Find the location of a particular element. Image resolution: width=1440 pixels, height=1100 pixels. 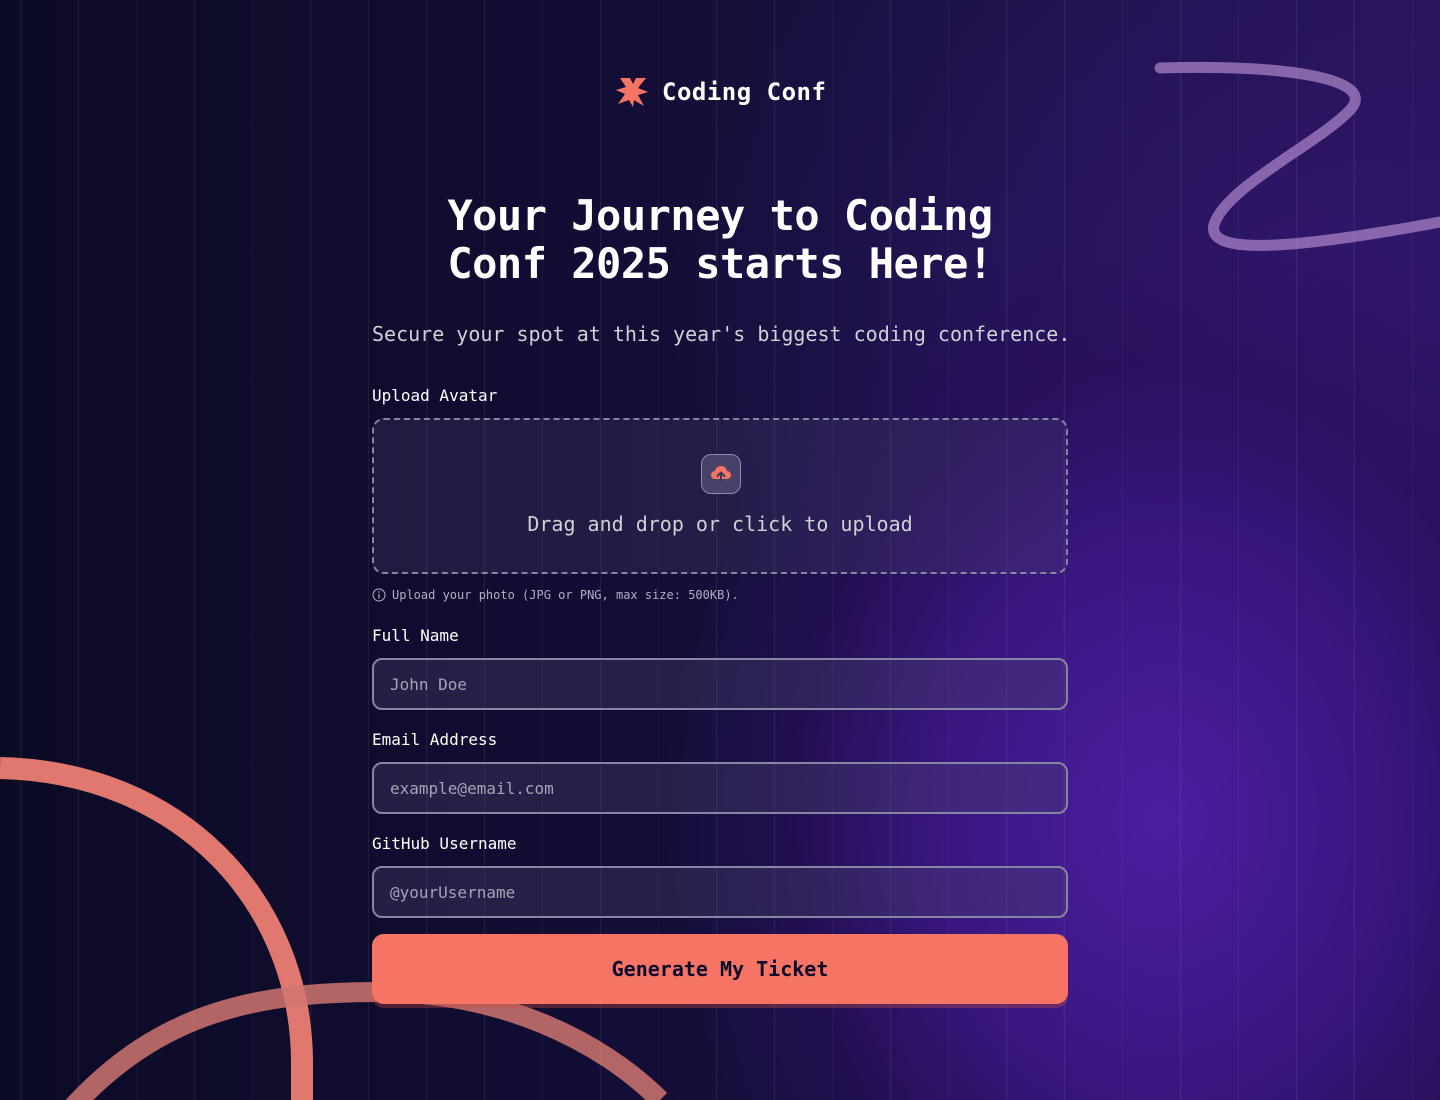

generate-ticket-button: Generate My Ticket is located at coordinates (720, 969).